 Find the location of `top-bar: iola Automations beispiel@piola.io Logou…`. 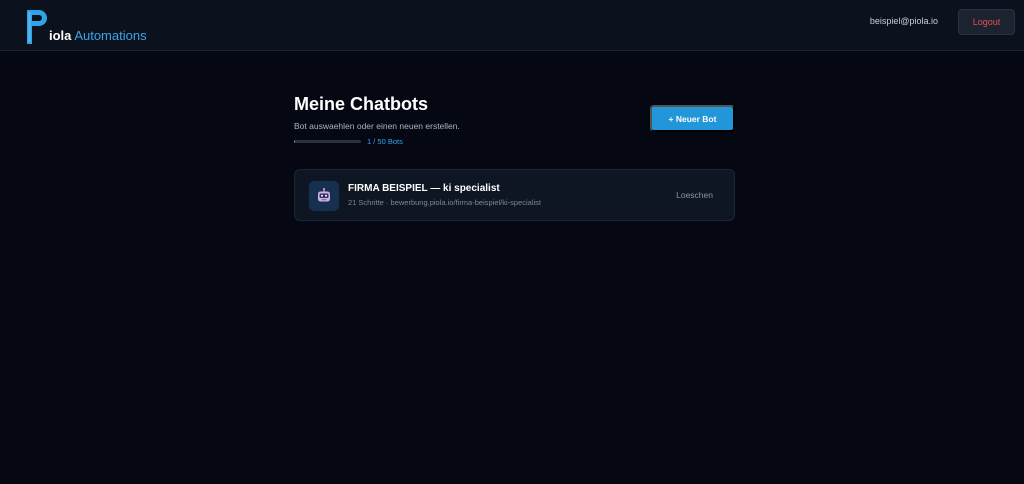

top-bar: iola Automations beispiel@piola.io Logou… is located at coordinates (512, 25).